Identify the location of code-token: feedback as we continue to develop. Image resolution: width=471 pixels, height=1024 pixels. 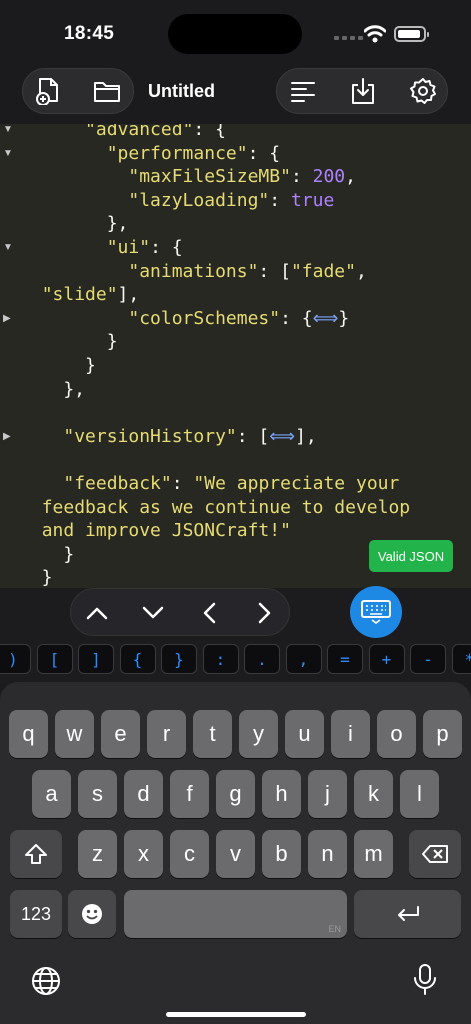
(226, 507).